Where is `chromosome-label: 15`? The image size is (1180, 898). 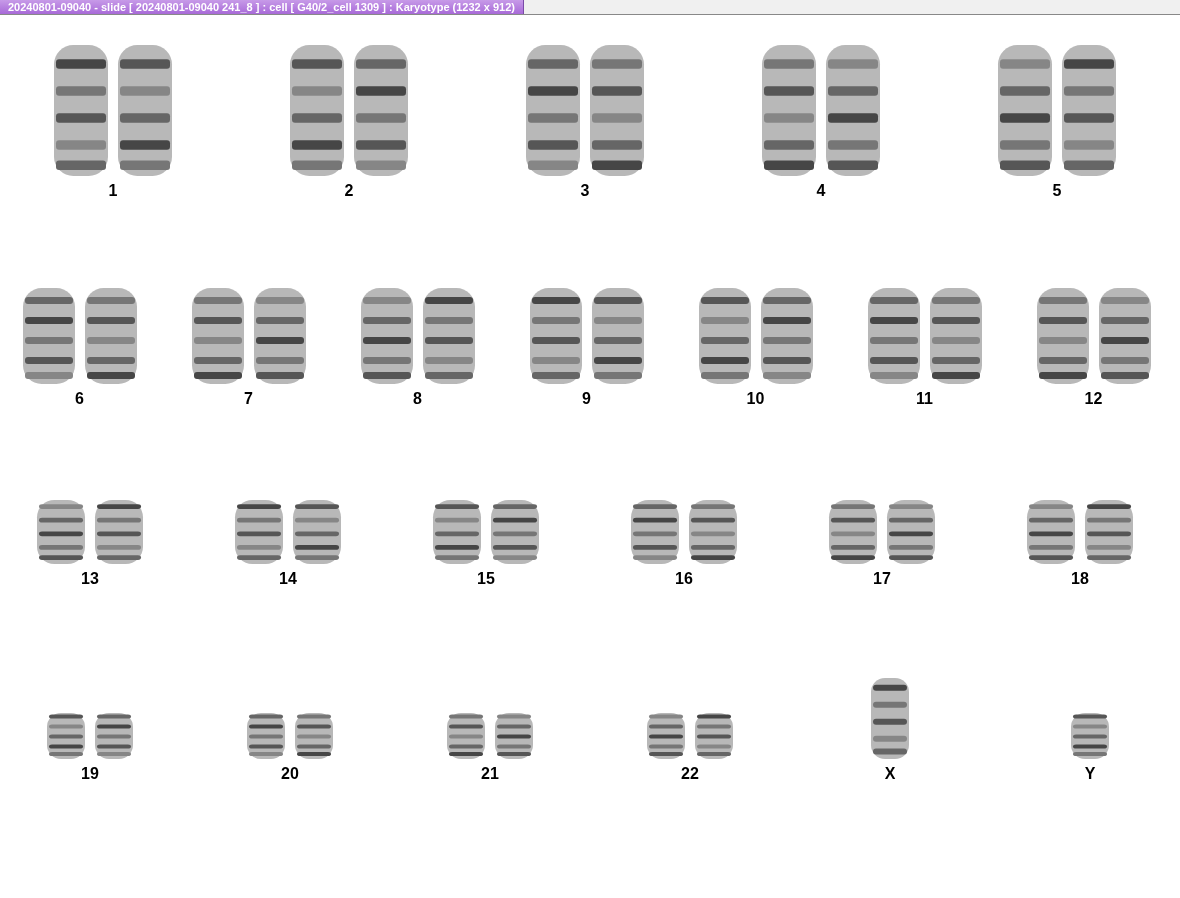 chromosome-label: 15 is located at coordinates (486, 579).